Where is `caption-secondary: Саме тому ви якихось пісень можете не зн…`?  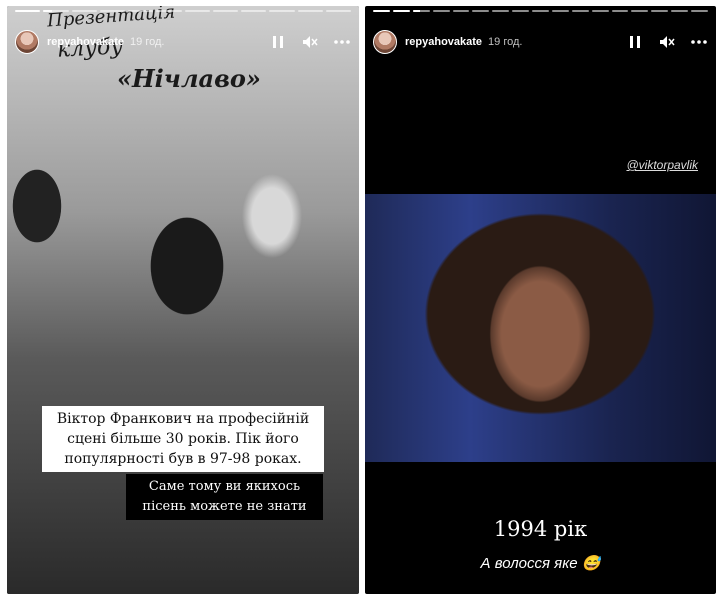
caption-secondary: Саме тому ви якихось пісень можете не зн… is located at coordinates (224, 497).